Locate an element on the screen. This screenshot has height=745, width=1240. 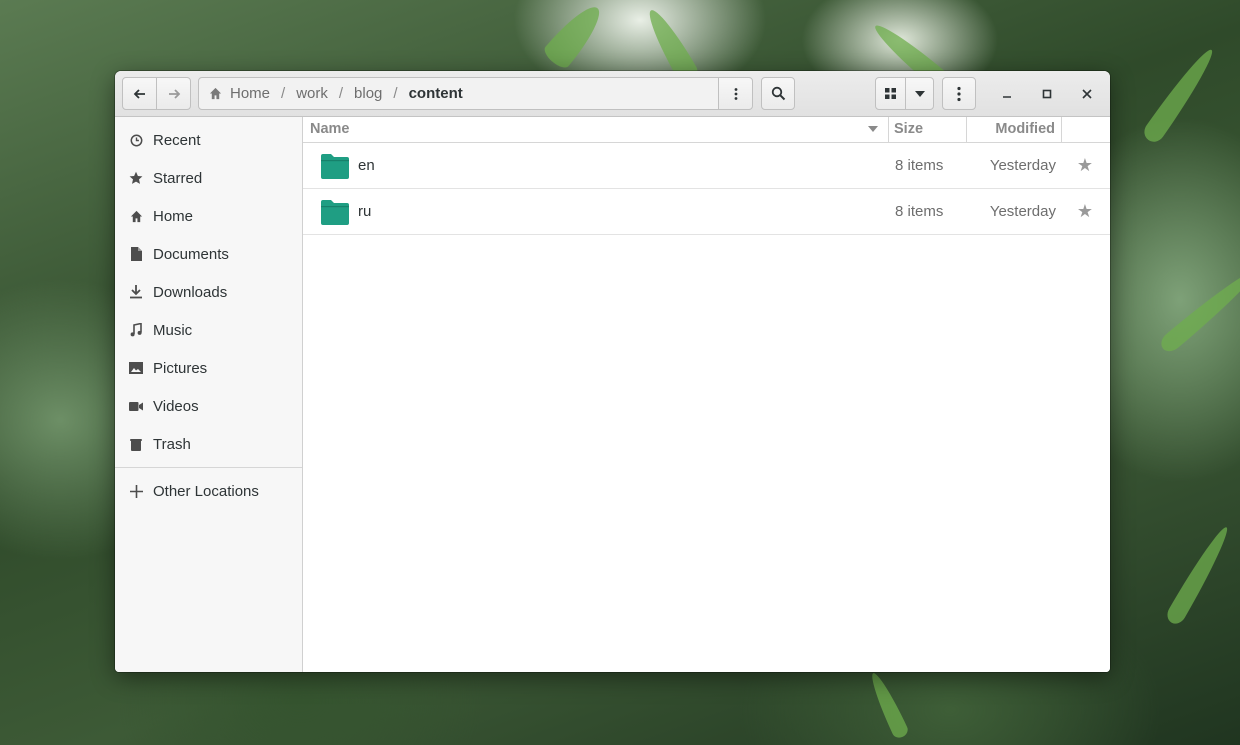
back-button is located at coordinates (139, 93).